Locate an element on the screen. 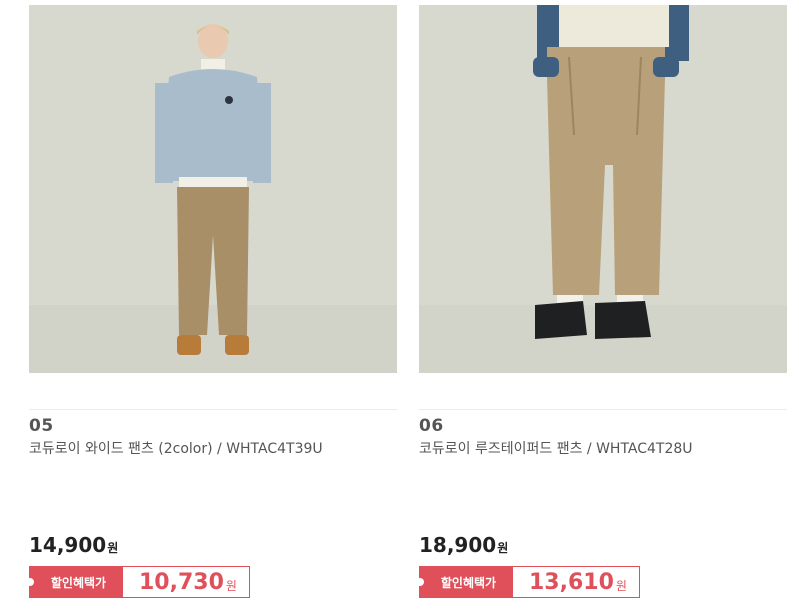 The image size is (799, 610). sale-price: 10,730 원 is located at coordinates (186, 582).